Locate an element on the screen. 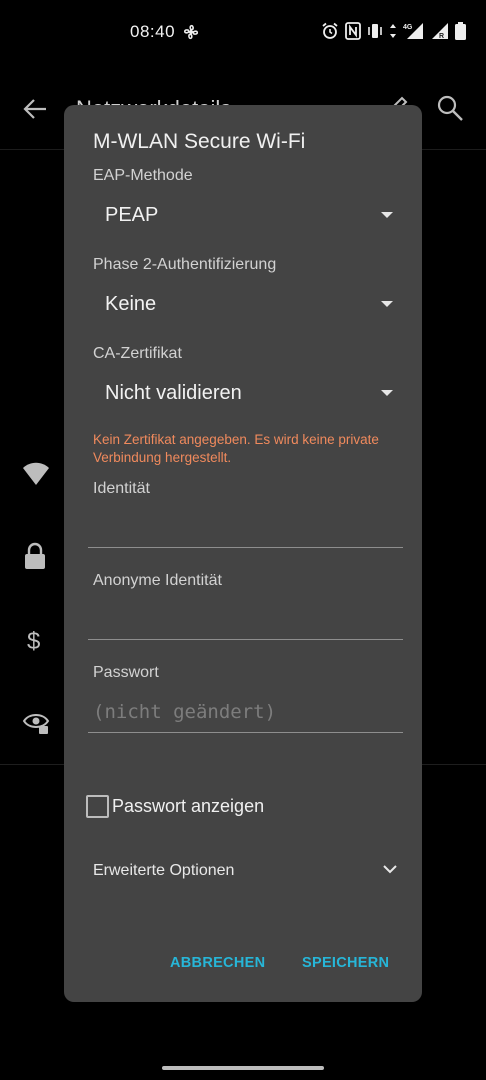 Image resolution: width=486 pixels, height=1080 pixels. phase2-auth-dropdown-arrow-icon is located at coordinates (387, 304).